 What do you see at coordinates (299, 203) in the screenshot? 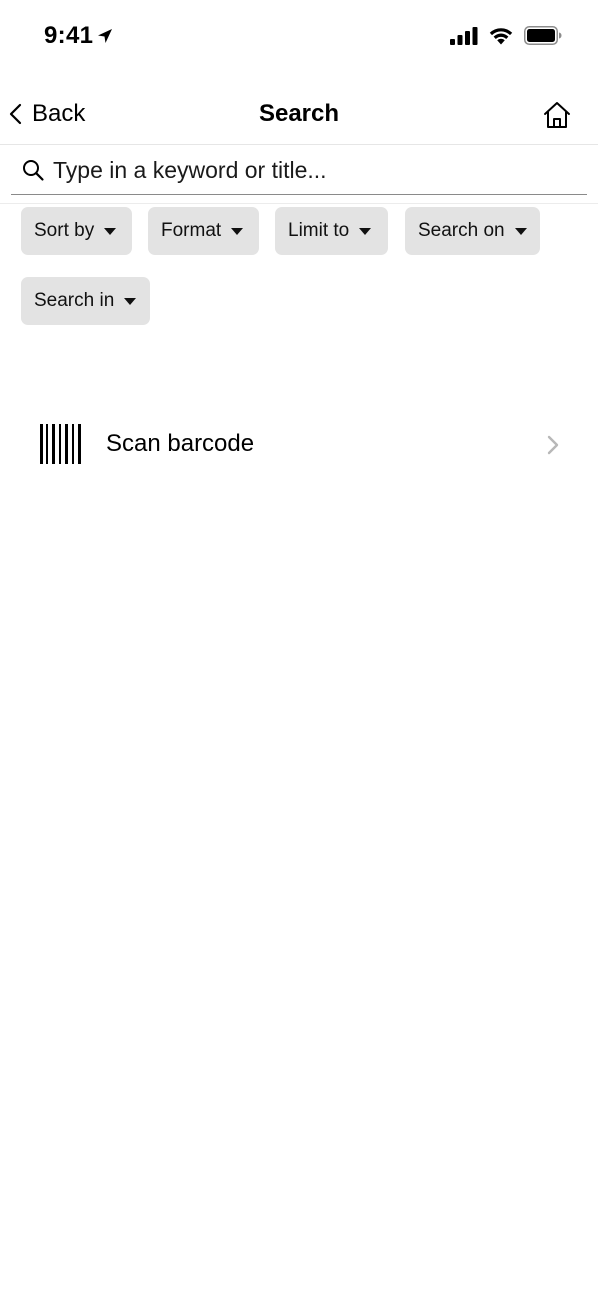
I see `divider` at bounding box center [299, 203].